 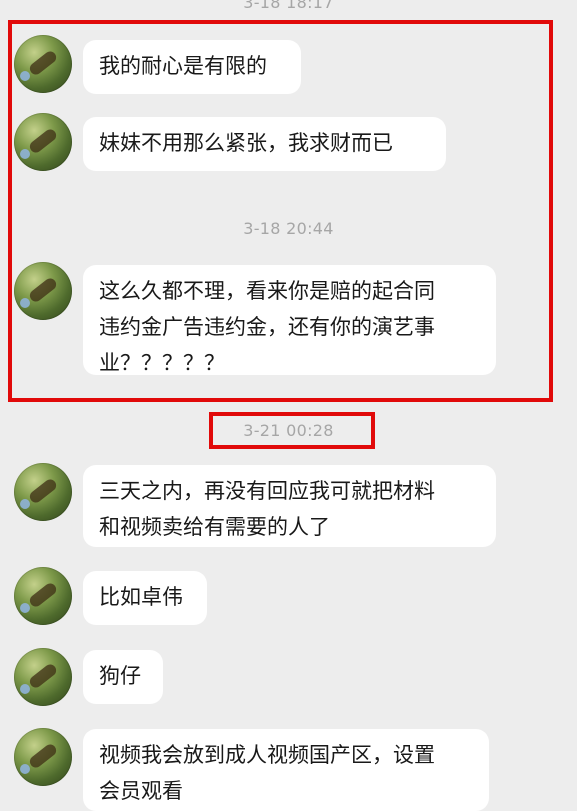 I want to click on message-bubble: 比如卓伟, so click(x=145, y=598).